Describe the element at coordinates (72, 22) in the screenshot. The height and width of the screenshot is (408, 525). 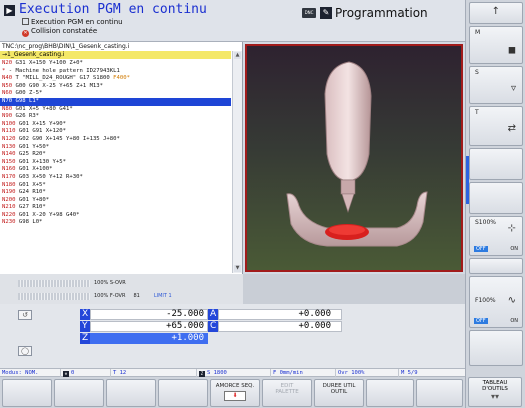
I see `subtitle-line: Execution PGM en continu` at that location.